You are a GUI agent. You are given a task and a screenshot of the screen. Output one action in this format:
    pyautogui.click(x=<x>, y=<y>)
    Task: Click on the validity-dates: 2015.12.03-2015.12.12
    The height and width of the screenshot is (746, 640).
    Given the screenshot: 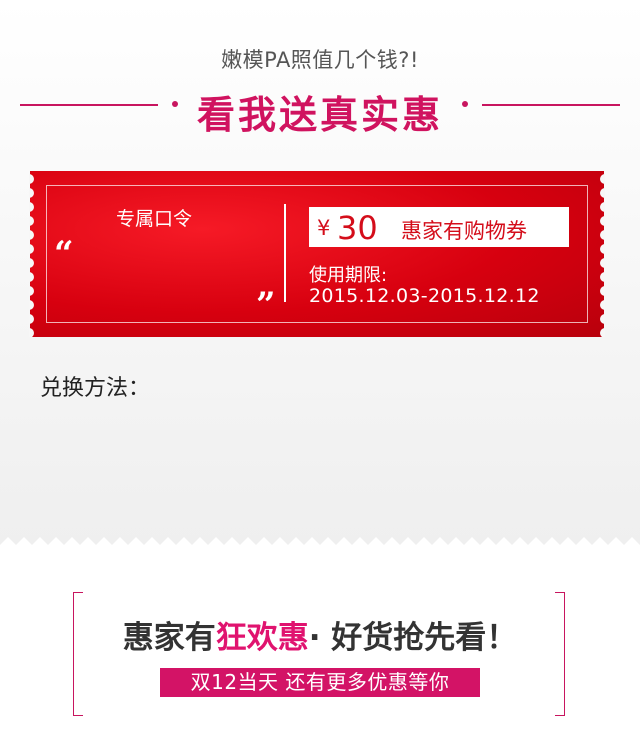 What is the action you would take?
    pyautogui.click(x=424, y=296)
    